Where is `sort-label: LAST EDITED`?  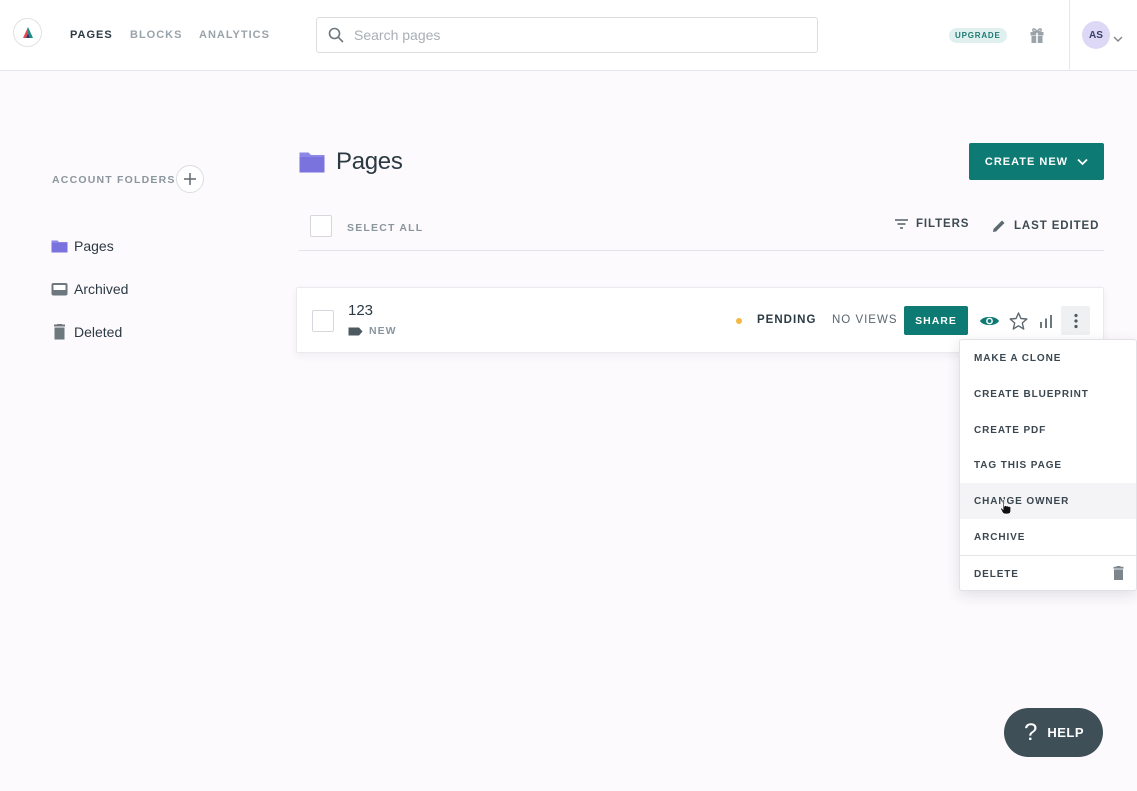
sort-label: LAST EDITED is located at coordinates (1057, 226).